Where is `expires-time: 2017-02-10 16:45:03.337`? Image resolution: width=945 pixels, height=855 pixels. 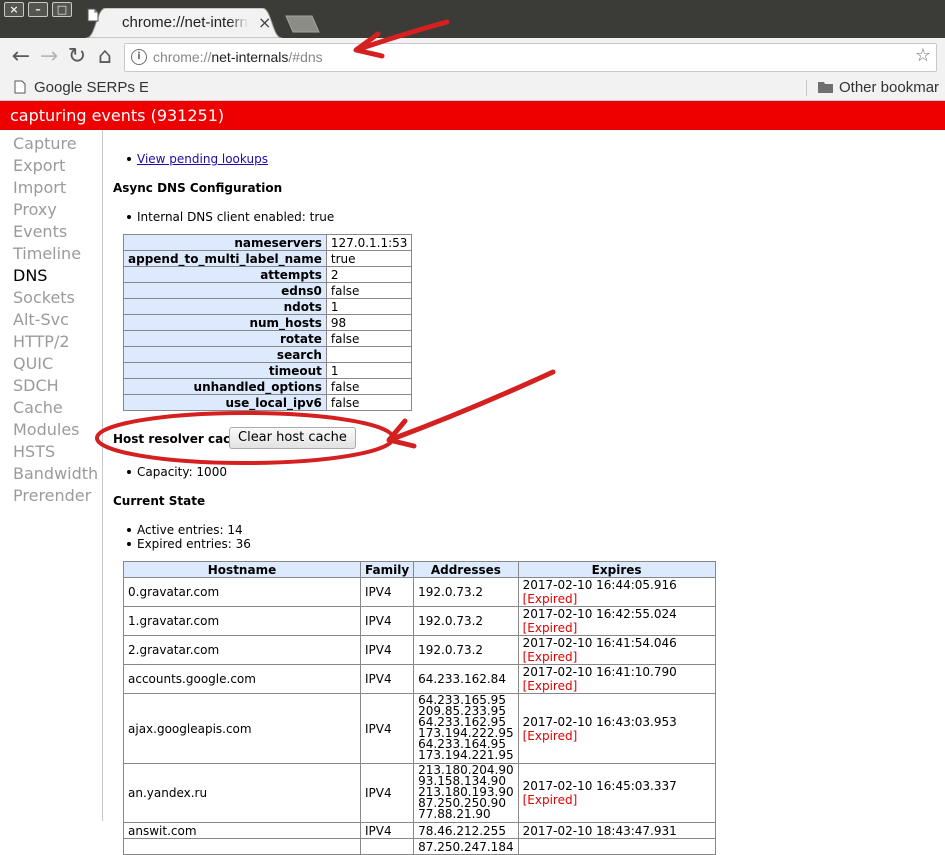 expires-time: 2017-02-10 16:45:03.337 is located at coordinates (599, 786).